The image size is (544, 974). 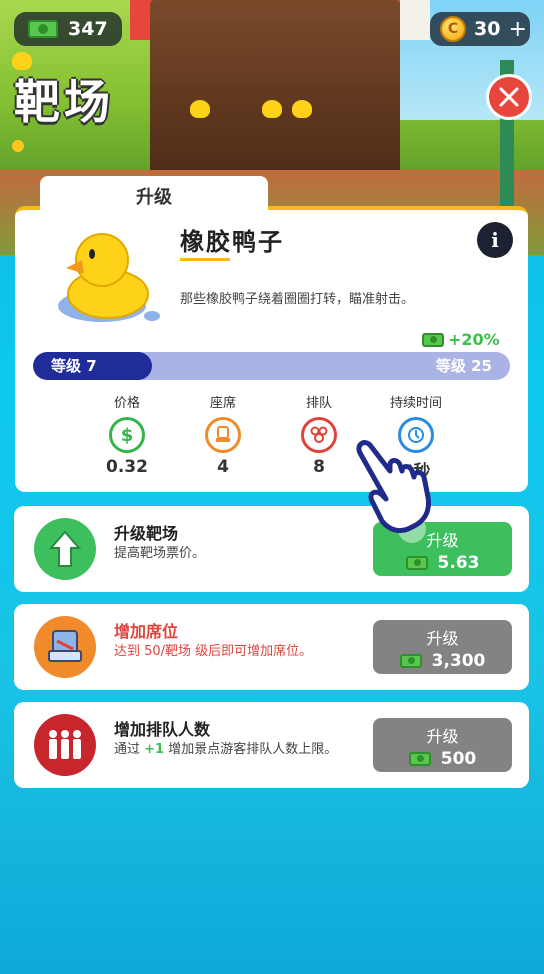 I want to click on button-cost: 5.63, so click(x=458, y=563).